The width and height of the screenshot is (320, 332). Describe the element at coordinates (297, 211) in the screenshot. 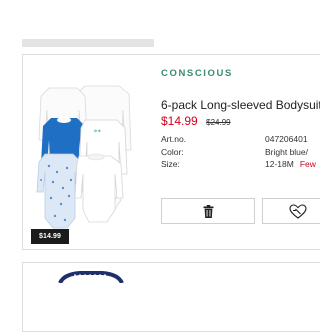

I see `heart-broken-icon` at that location.